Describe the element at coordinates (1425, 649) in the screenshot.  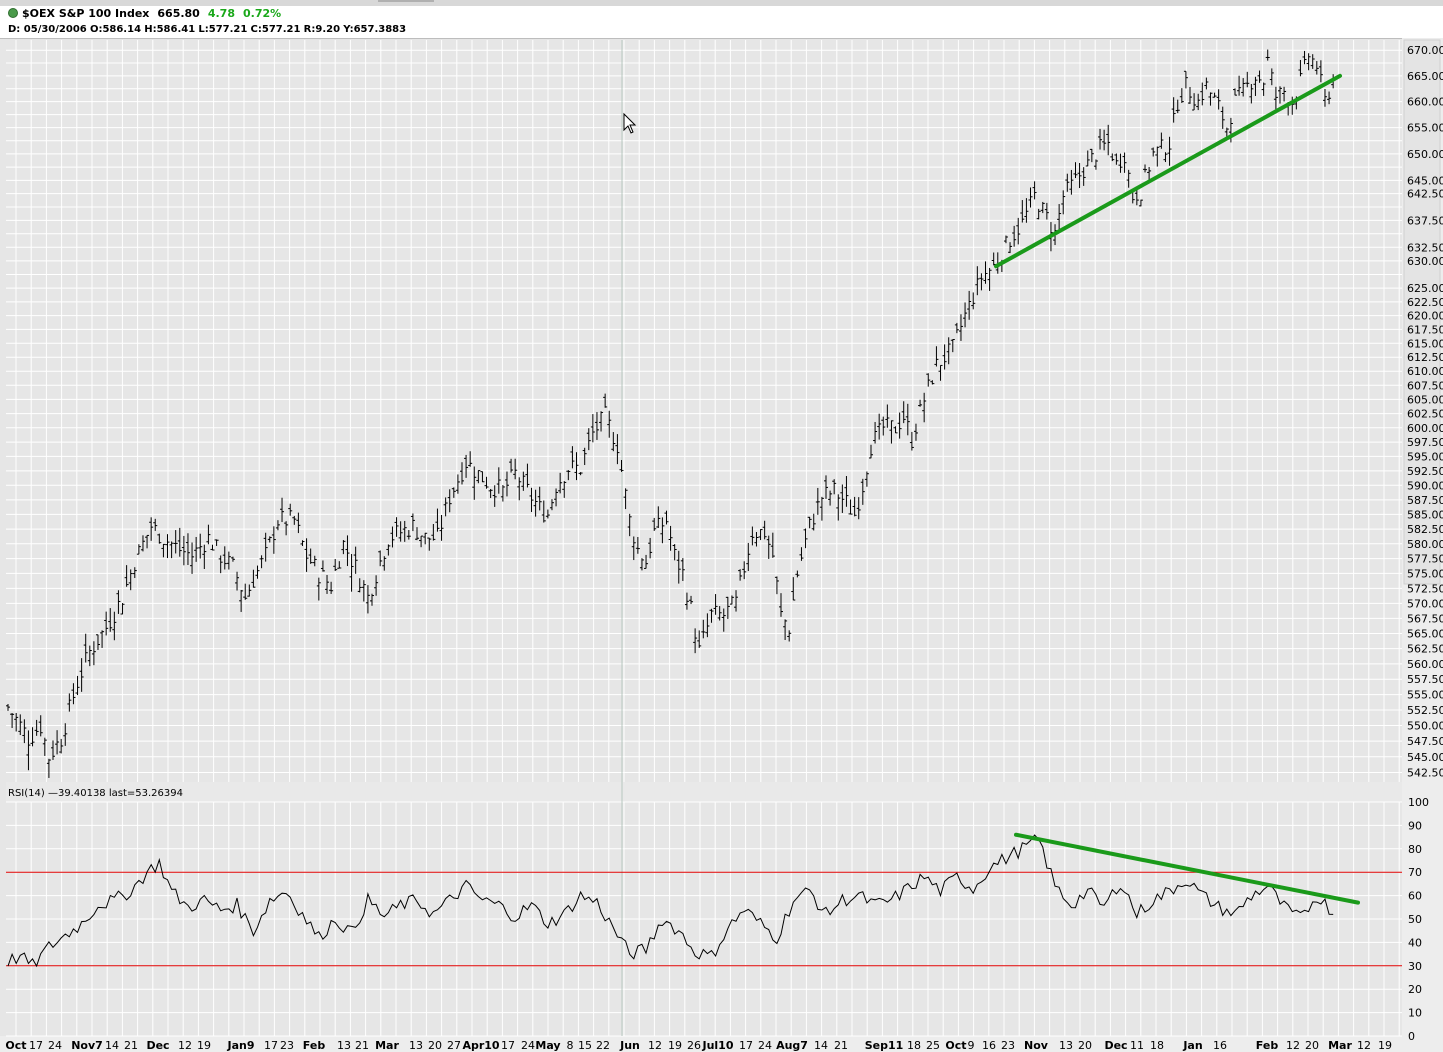
I see `price-tick-label: 562.50` at that location.